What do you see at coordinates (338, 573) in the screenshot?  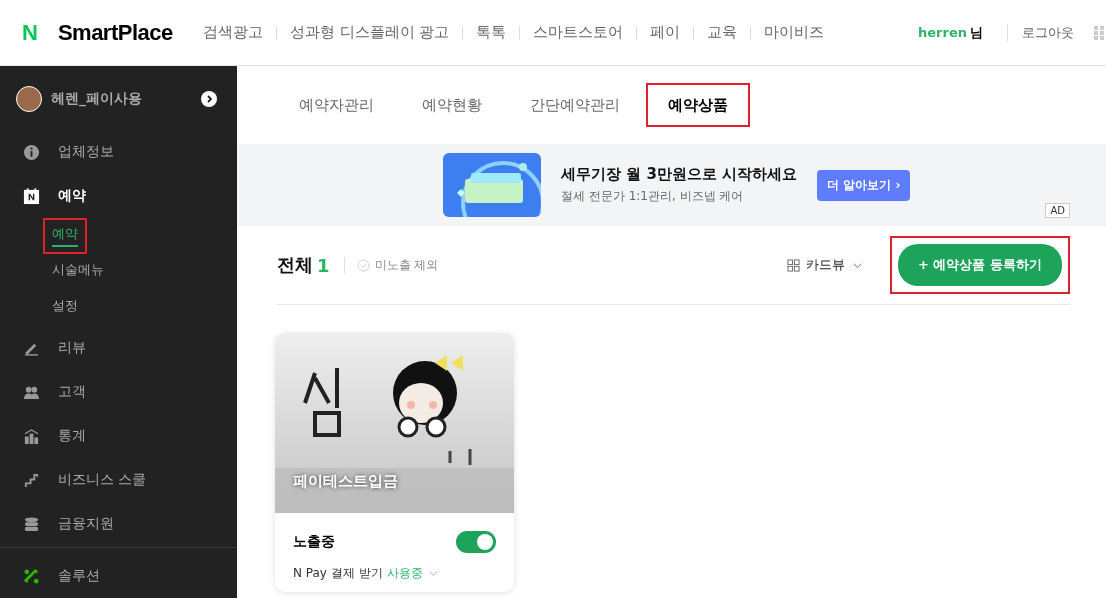 I see `npay-label: N Pay 결제 받기` at bounding box center [338, 573].